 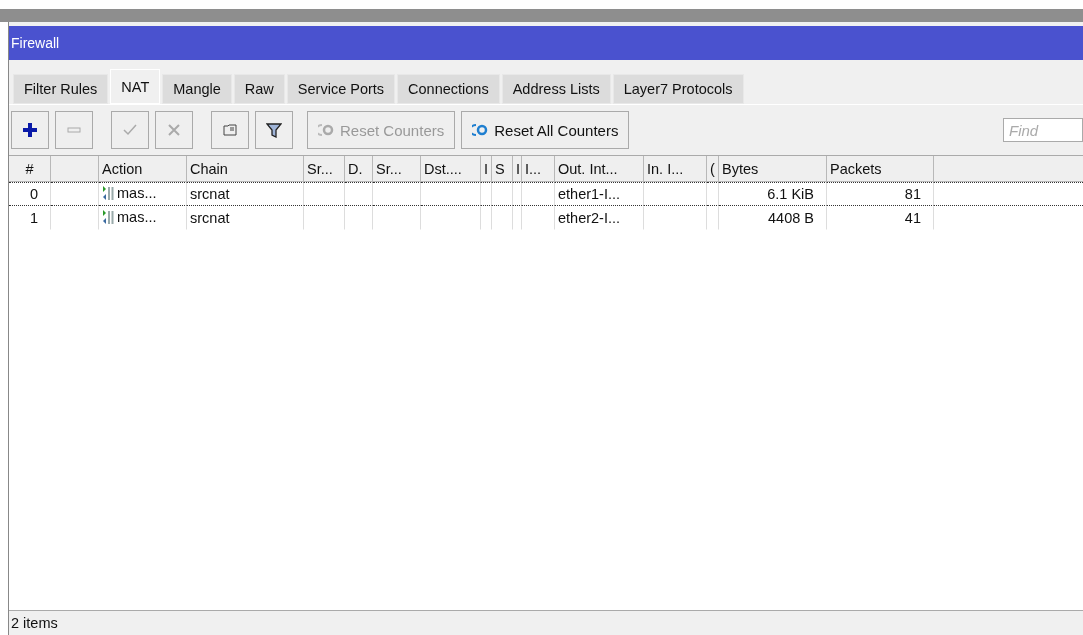 I want to click on tab: NAT, so click(x=135, y=86).